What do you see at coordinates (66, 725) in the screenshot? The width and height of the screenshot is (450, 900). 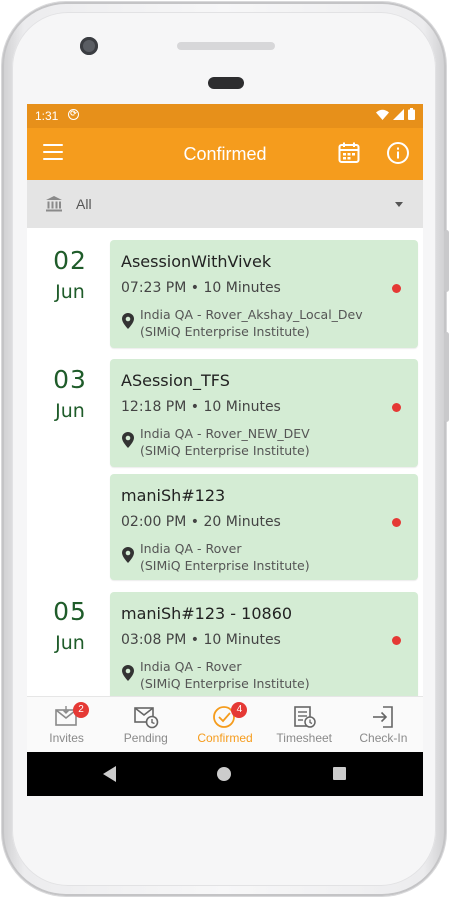 I see `tab-invites: 2 Invites` at bounding box center [66, 725].